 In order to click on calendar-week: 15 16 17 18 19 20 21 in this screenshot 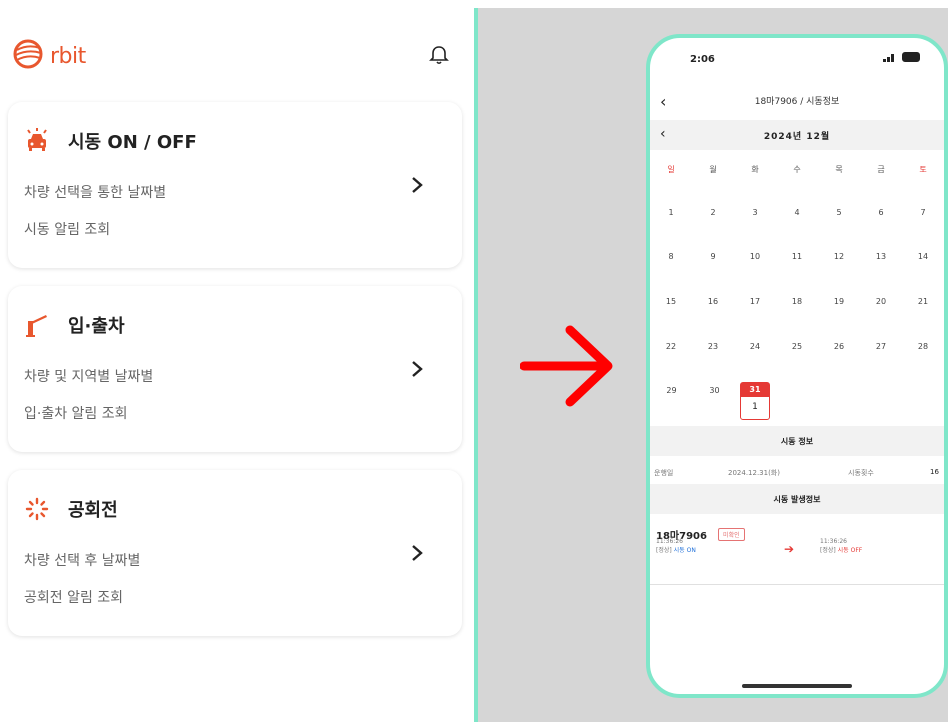, I will do `click(797, 301)`.